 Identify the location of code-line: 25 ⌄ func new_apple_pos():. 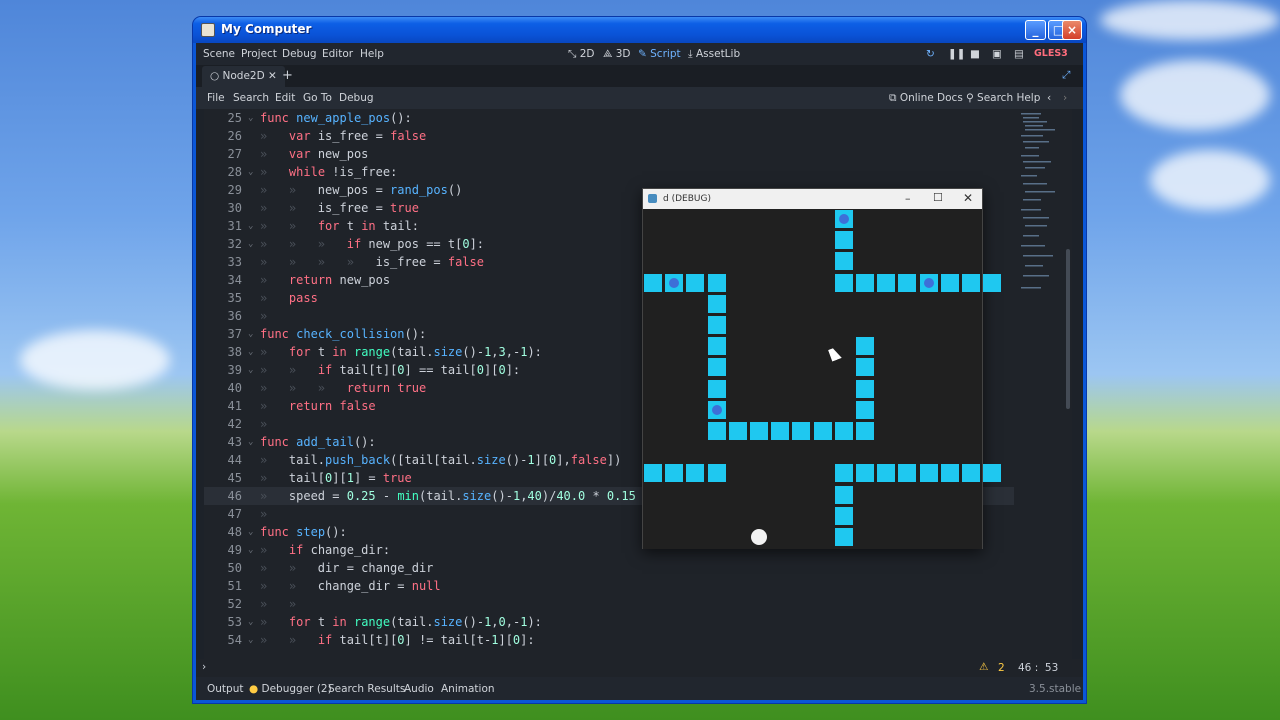
(609, 118).